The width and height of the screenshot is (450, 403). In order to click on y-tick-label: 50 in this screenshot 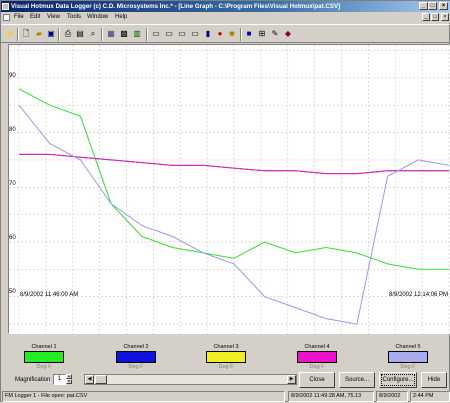, I will do `click(12, 292)`.